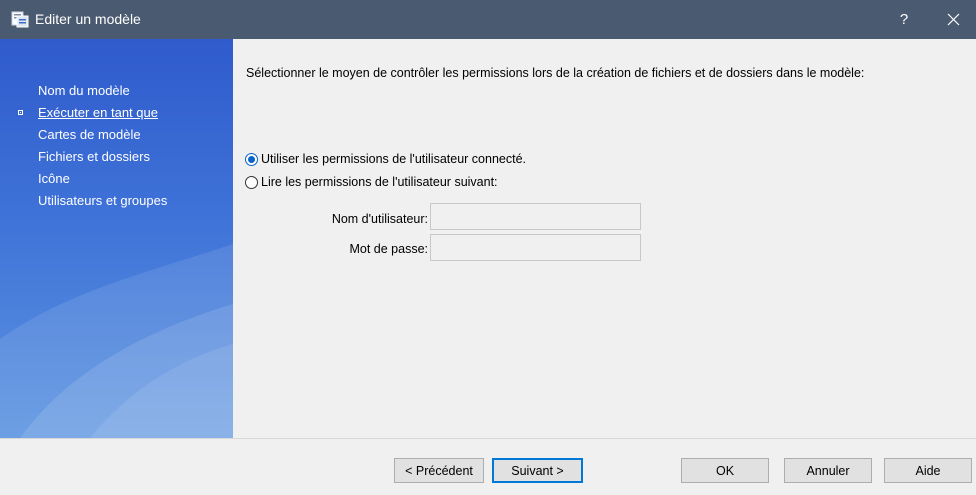  What do you see at coordinates (54, 178) in the screenshot?
I see `sidebar-item-label: Icône` at bounding box center [54, 178].